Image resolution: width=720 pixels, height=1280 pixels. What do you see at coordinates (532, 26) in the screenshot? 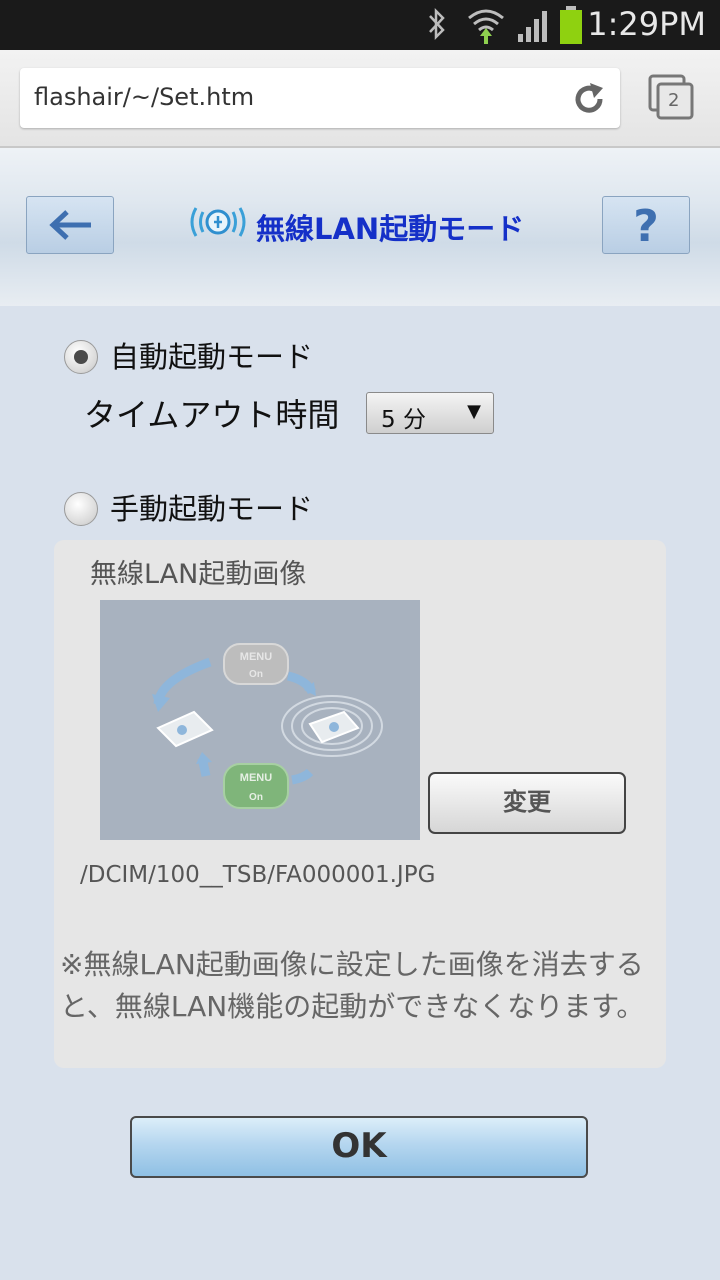
I see `signal-icon` at bounding box center [532, 26].